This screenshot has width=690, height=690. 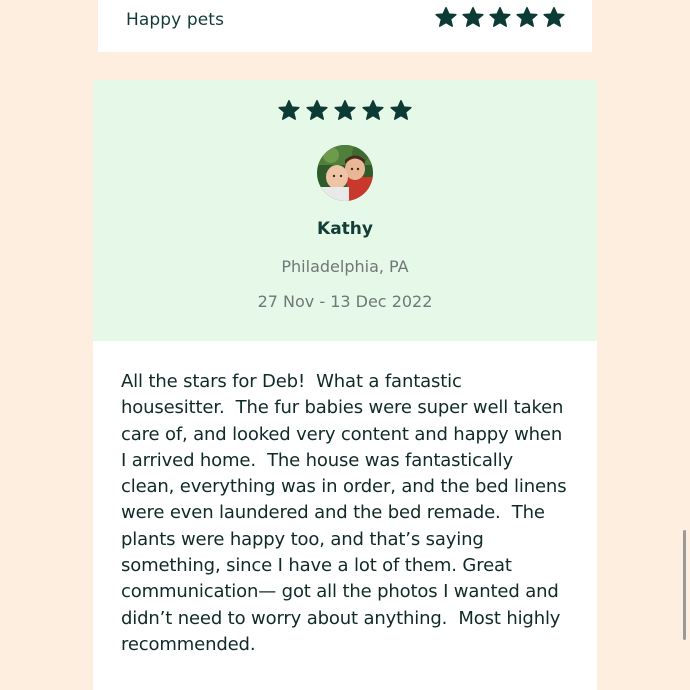 What do you see at coordinates (684, 585) in the screenshot?
I see `scrollbar` at bounding box center [684, 585].